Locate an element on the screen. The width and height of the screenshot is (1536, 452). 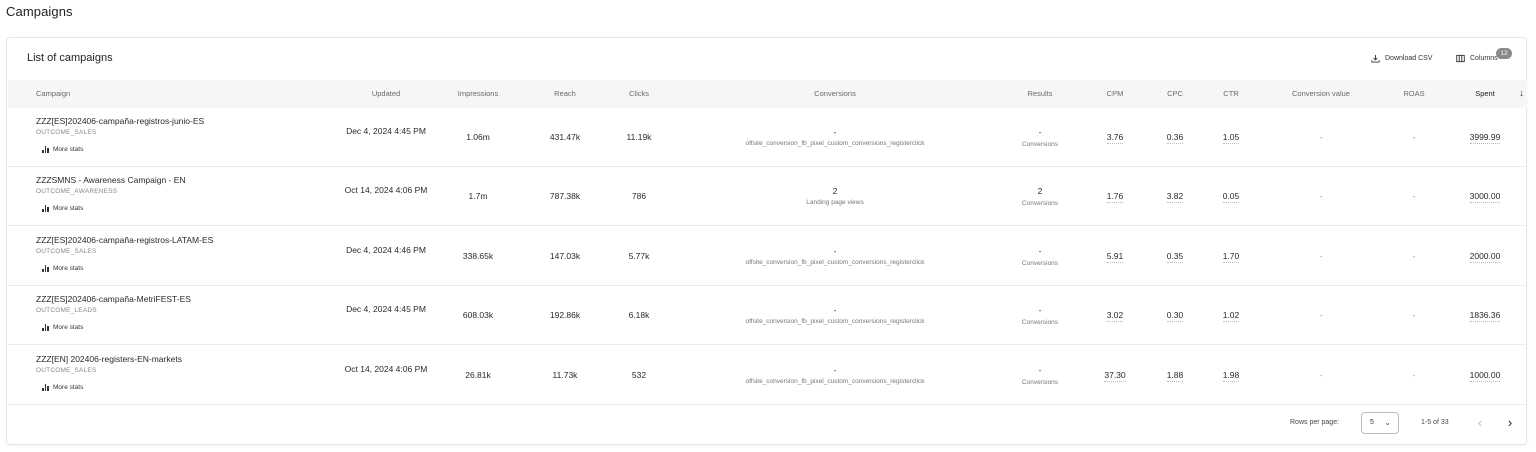
campaign-name: ZZZ[ES]202406-campaña-registros-LATAM-ES is located at coordinates (124, 240).